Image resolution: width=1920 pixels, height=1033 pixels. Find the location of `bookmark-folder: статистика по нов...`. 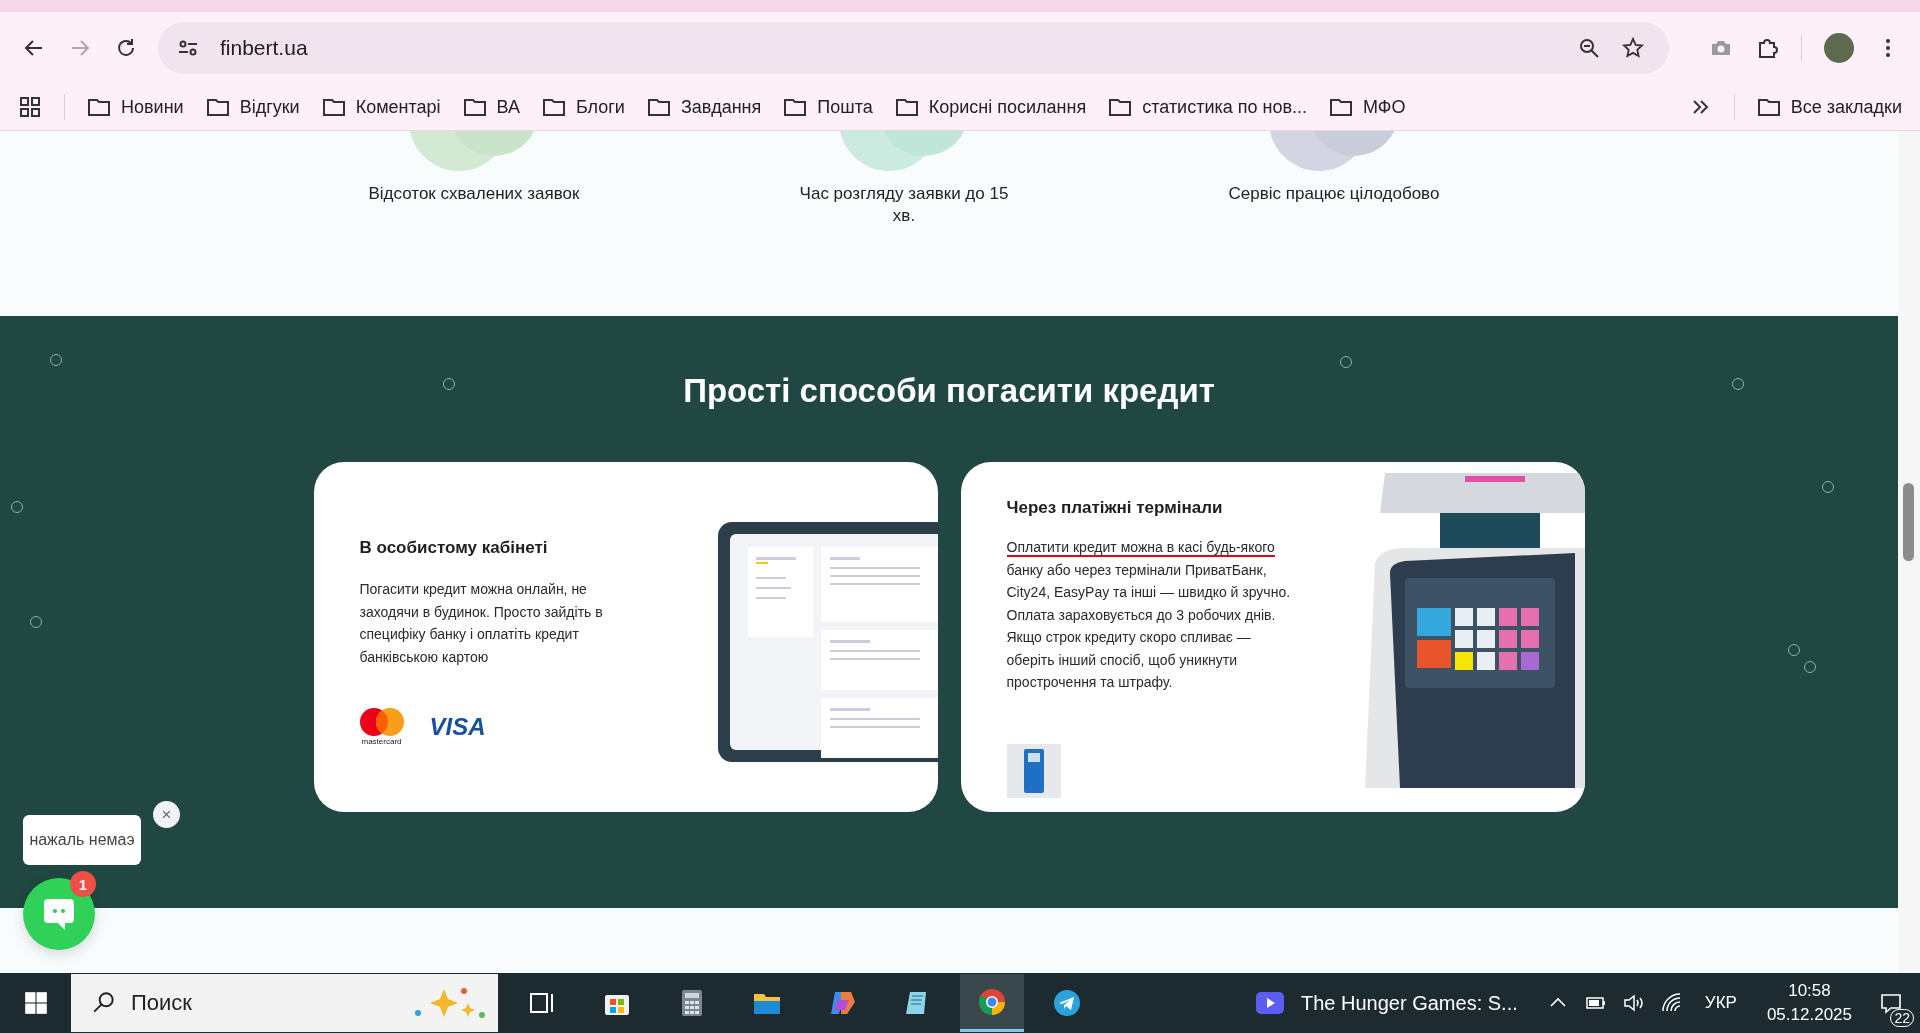

bookmark-folder: статистика по нов... is located at coordinates (1208, 107).